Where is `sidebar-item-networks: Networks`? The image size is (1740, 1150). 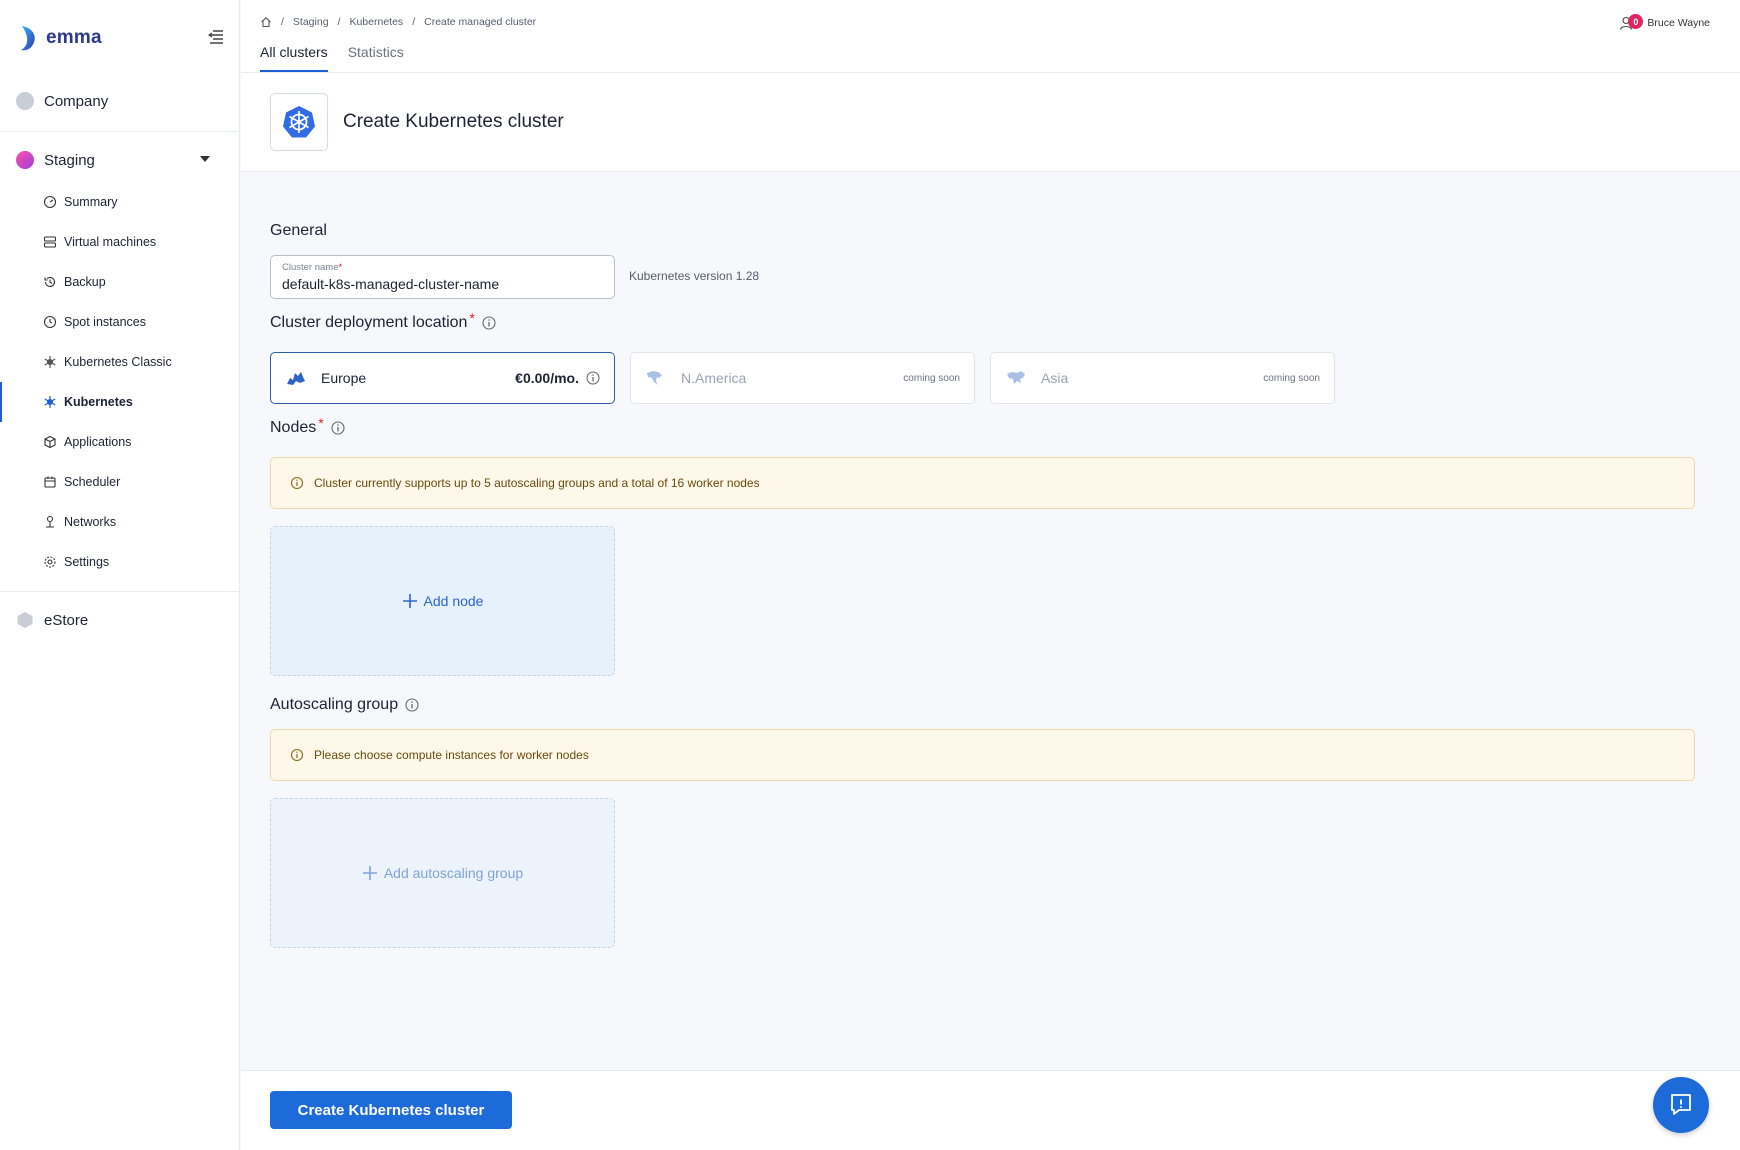
sidebar-item-networks: Networks is located at coordinates (120, 522).